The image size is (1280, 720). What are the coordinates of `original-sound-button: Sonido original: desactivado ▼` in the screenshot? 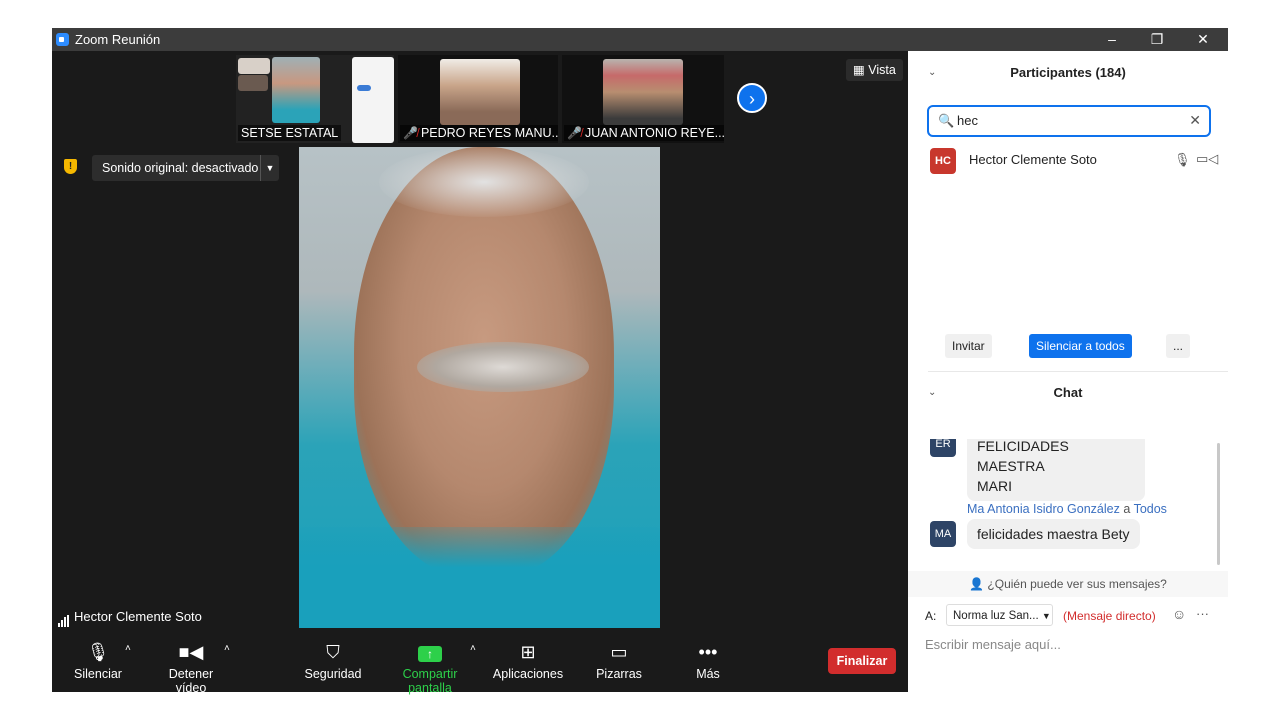 It's located at (185, 168).